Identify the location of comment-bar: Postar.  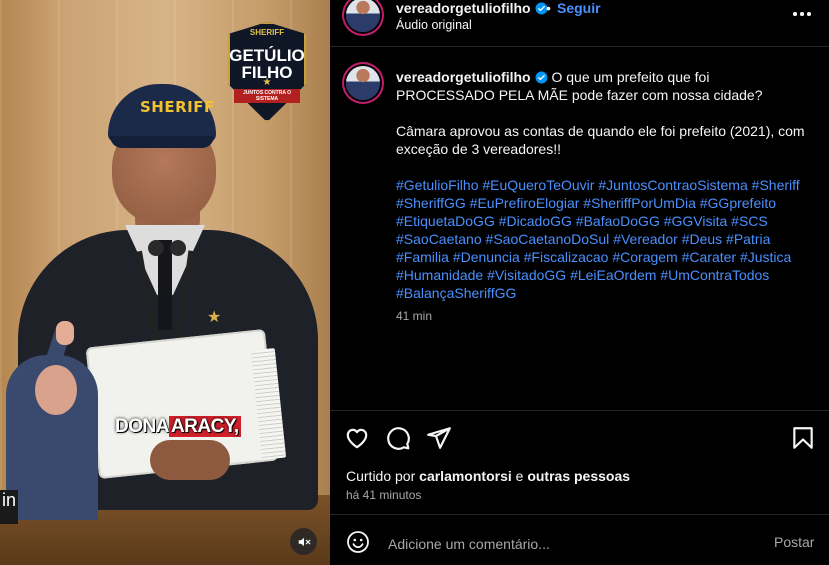
(579, 544).